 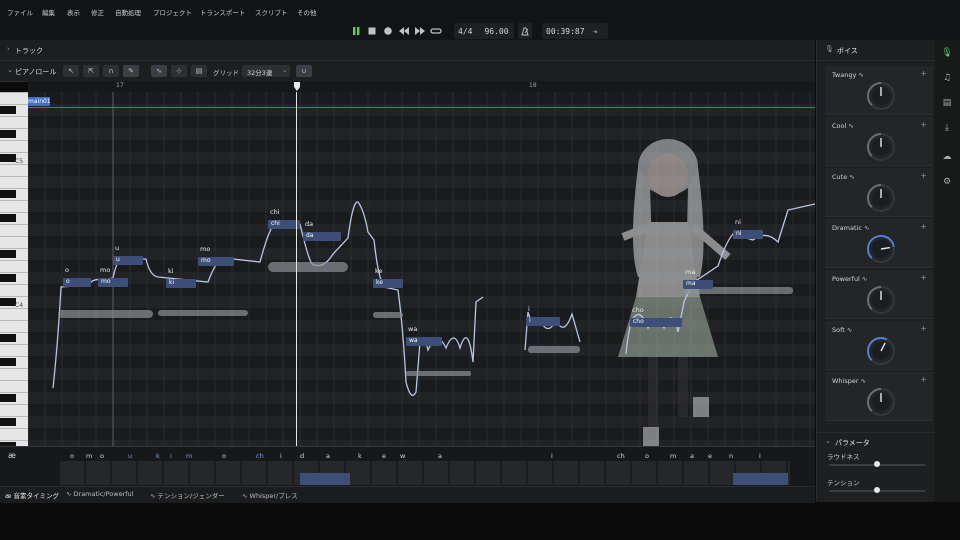 I want to click on phoneme: w, so click(x=402, y=456).